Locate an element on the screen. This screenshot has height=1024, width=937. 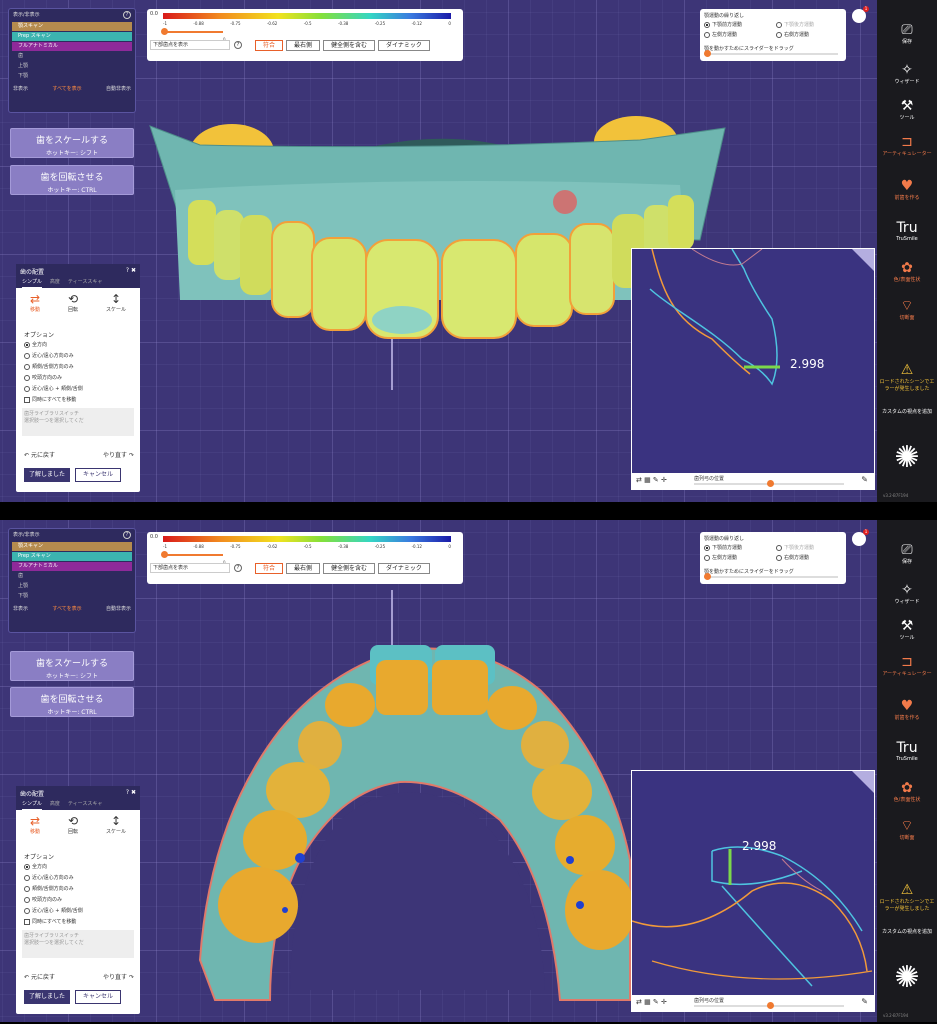
toolbar-trusmile: Tru TruSmile is located at coordinates (907, 231).